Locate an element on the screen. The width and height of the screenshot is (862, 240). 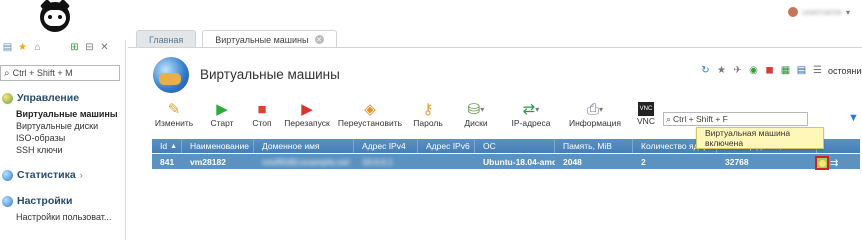
nav-section-statistics: Статистика › is located at coordinates (62, 175).